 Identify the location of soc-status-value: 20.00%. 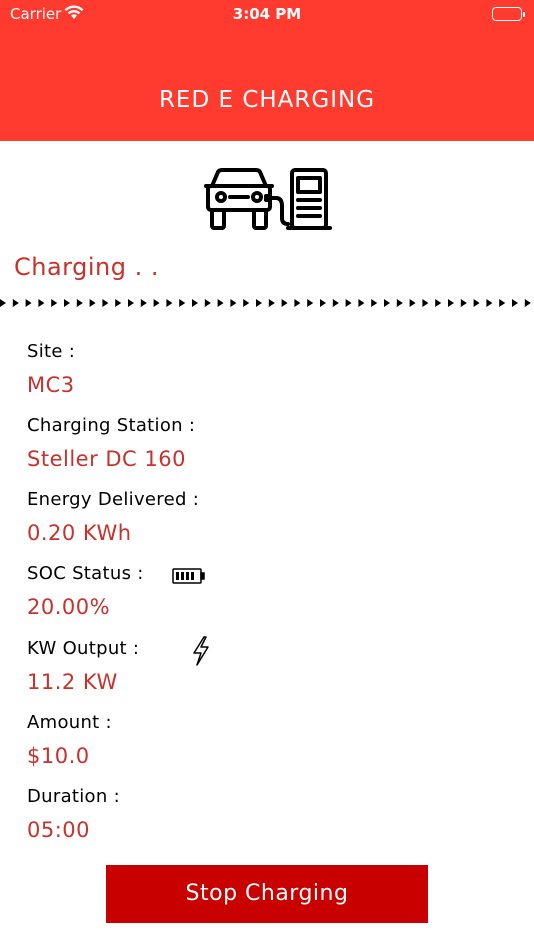
(69, 607).